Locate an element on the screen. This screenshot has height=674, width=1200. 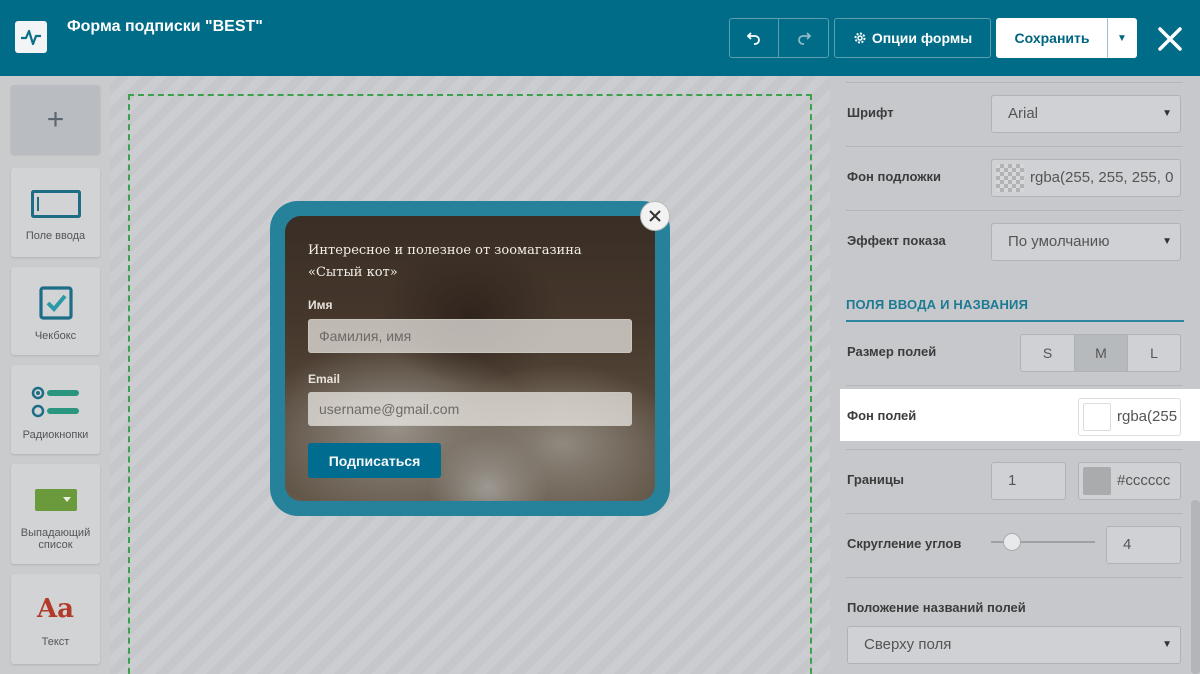
save-button: Сохранить is located at coordinates (1052, 38).